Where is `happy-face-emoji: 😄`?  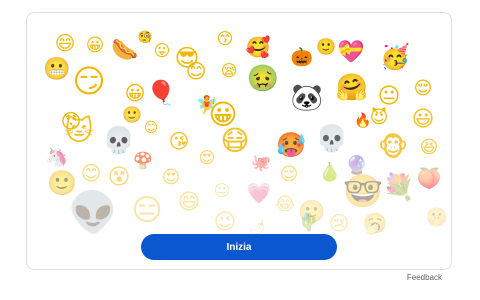 happy-face-emoji: 😄 is located at coordinates (189, 202).